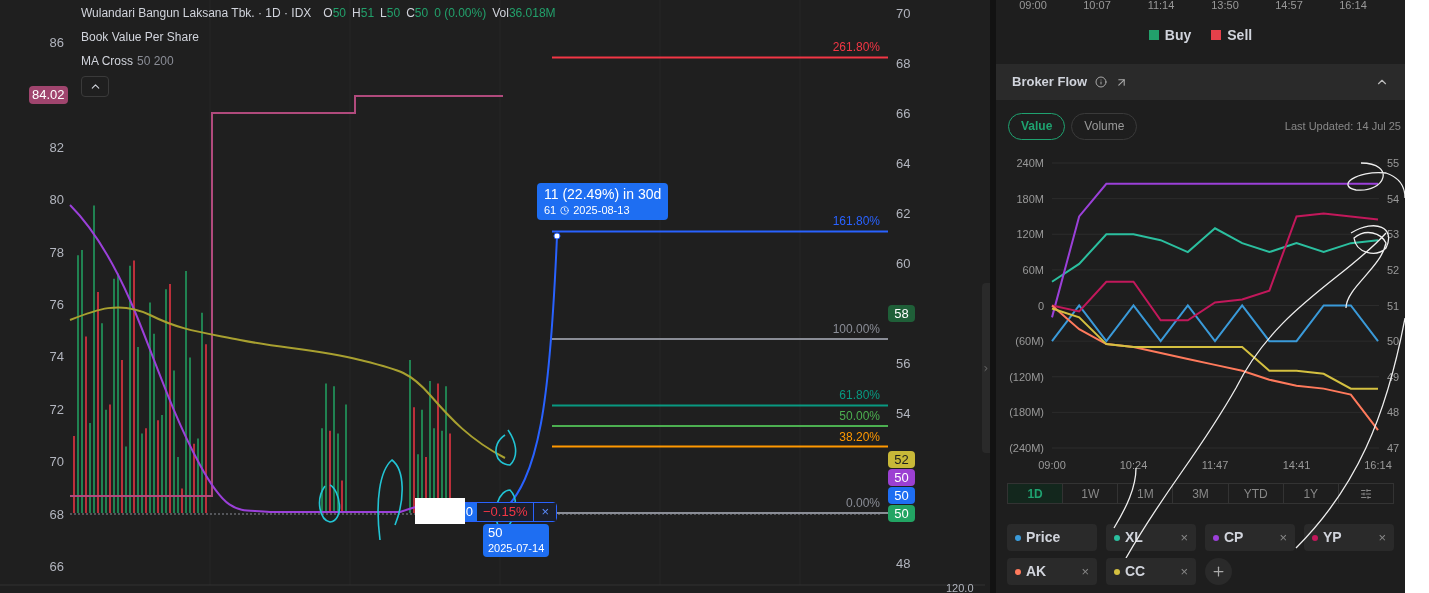 This screenshot has width=1429, height=593. Describe the element at coordinates (1201, 493) in the screenshot. I see `period-tab: 3M` at that location.